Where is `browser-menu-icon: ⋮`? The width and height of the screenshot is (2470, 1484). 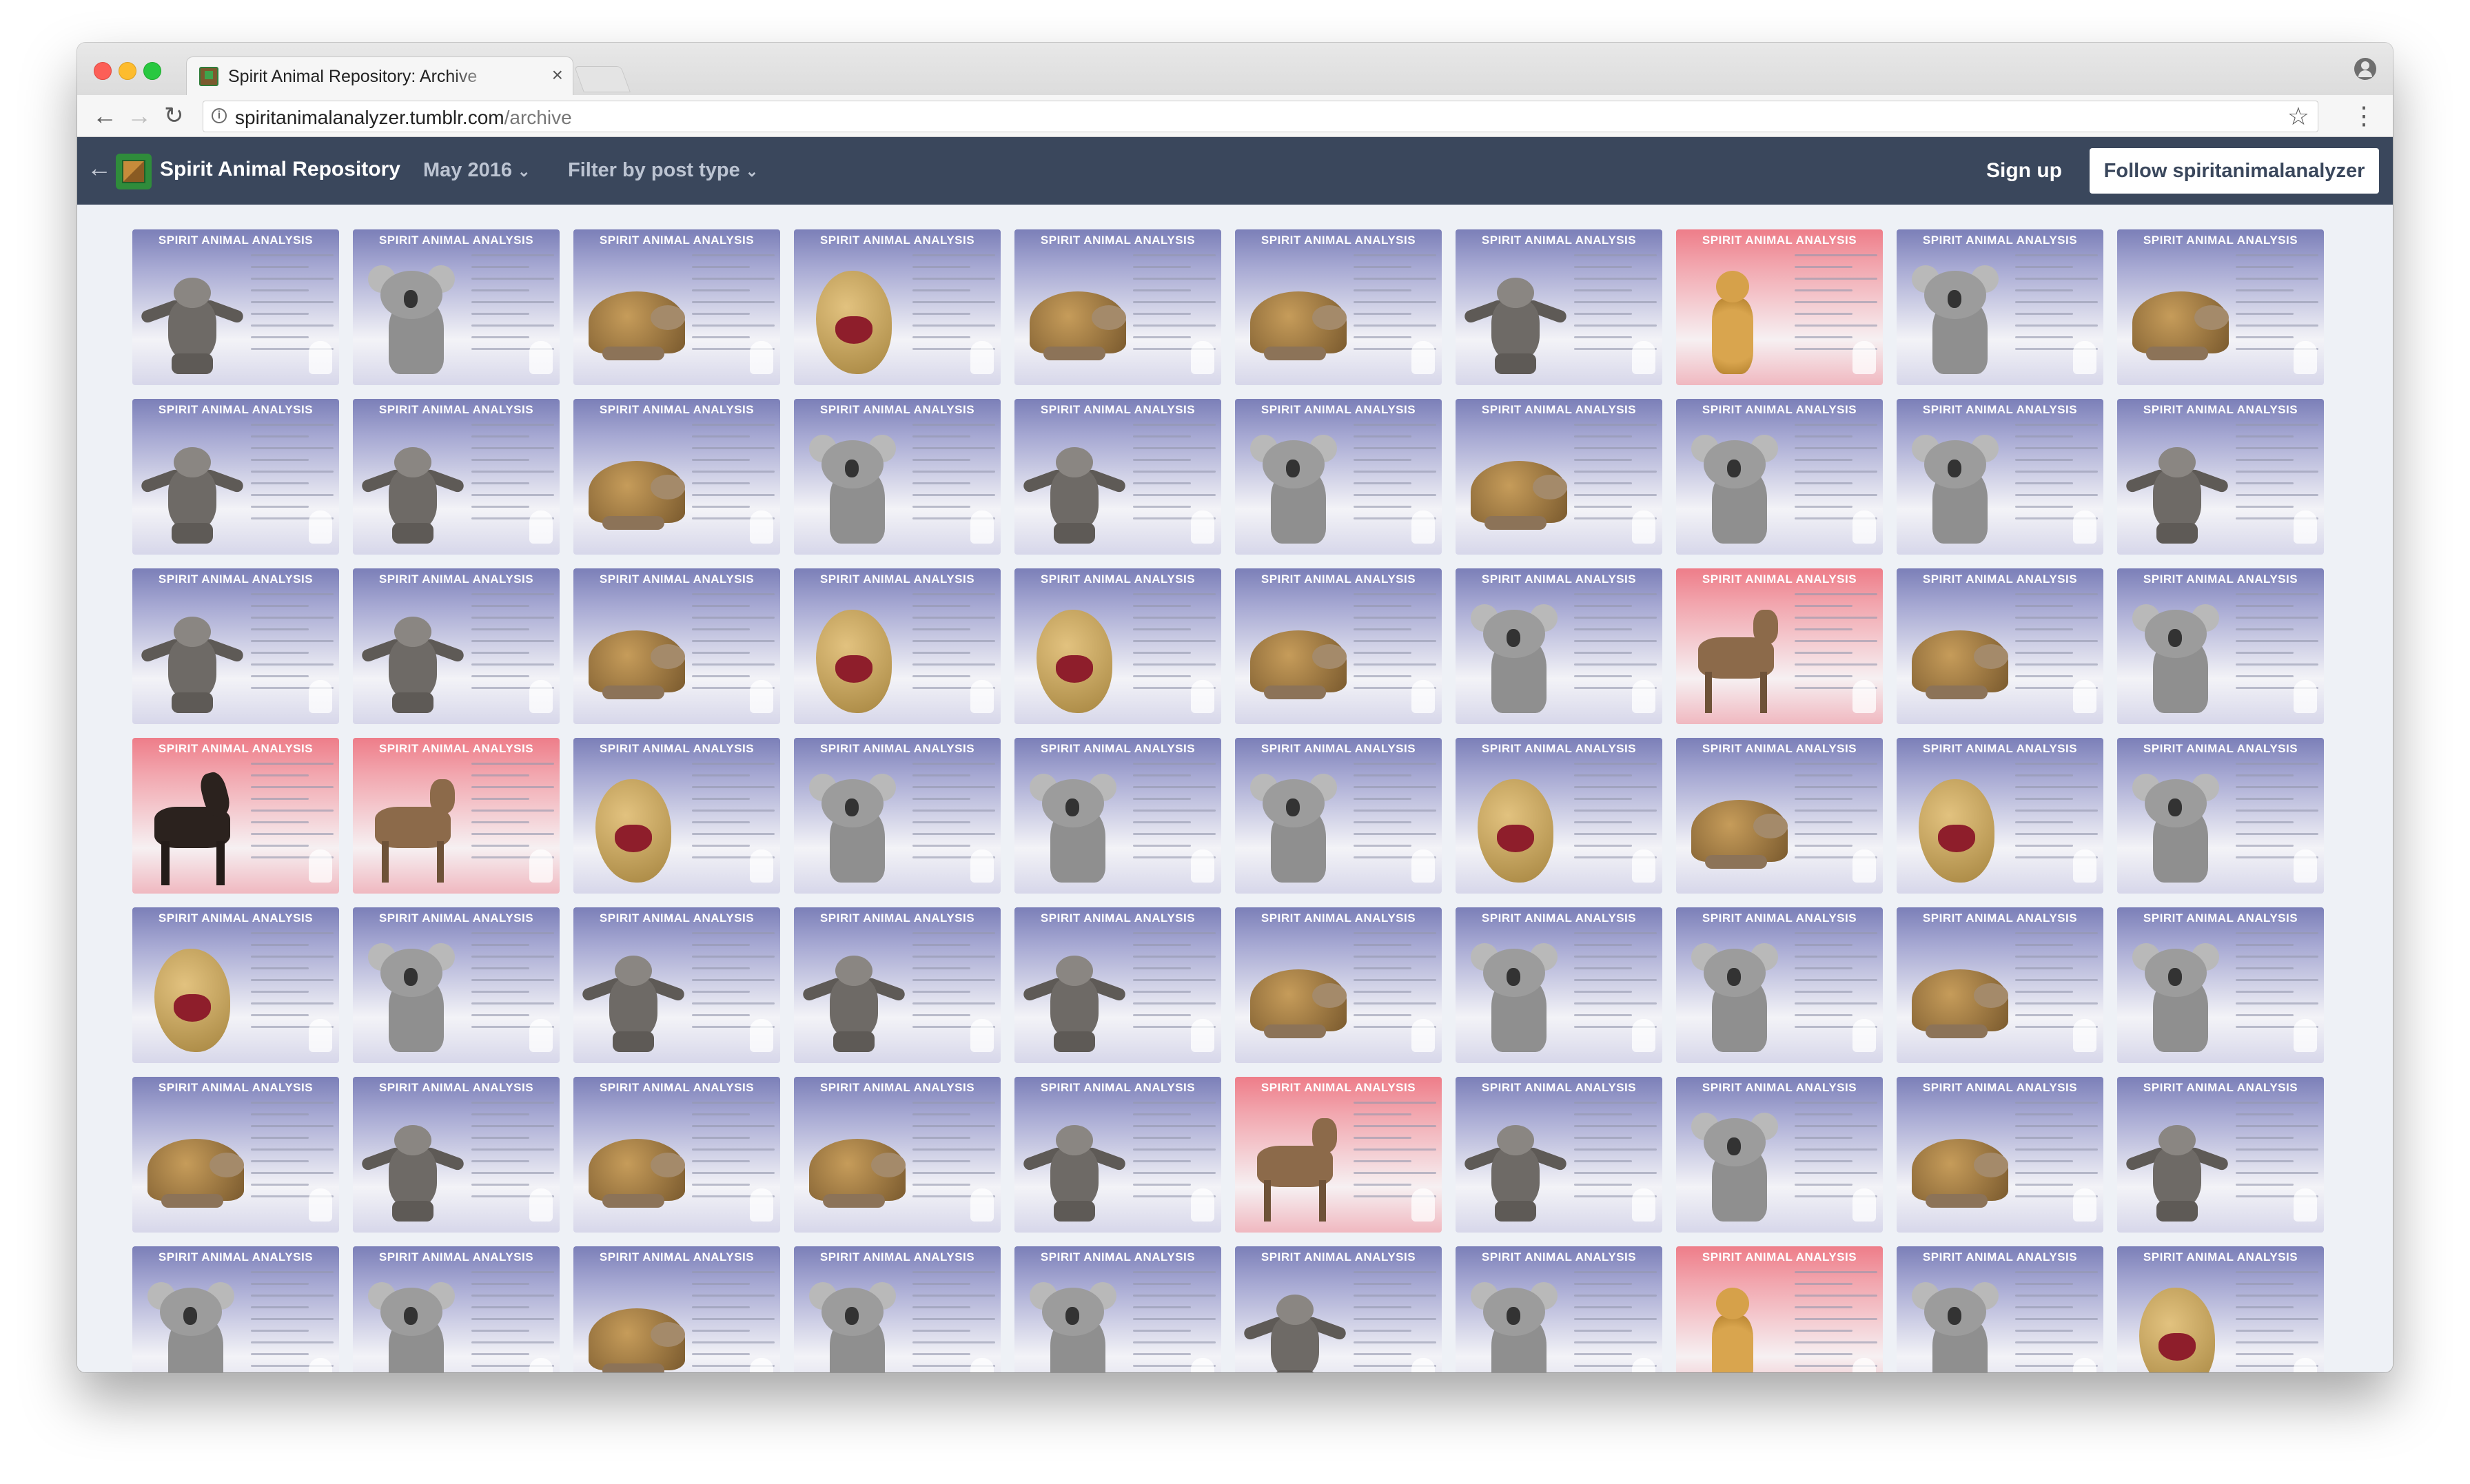 browser-menu-icon: ⋮ is located at coordinates (2363, 116).